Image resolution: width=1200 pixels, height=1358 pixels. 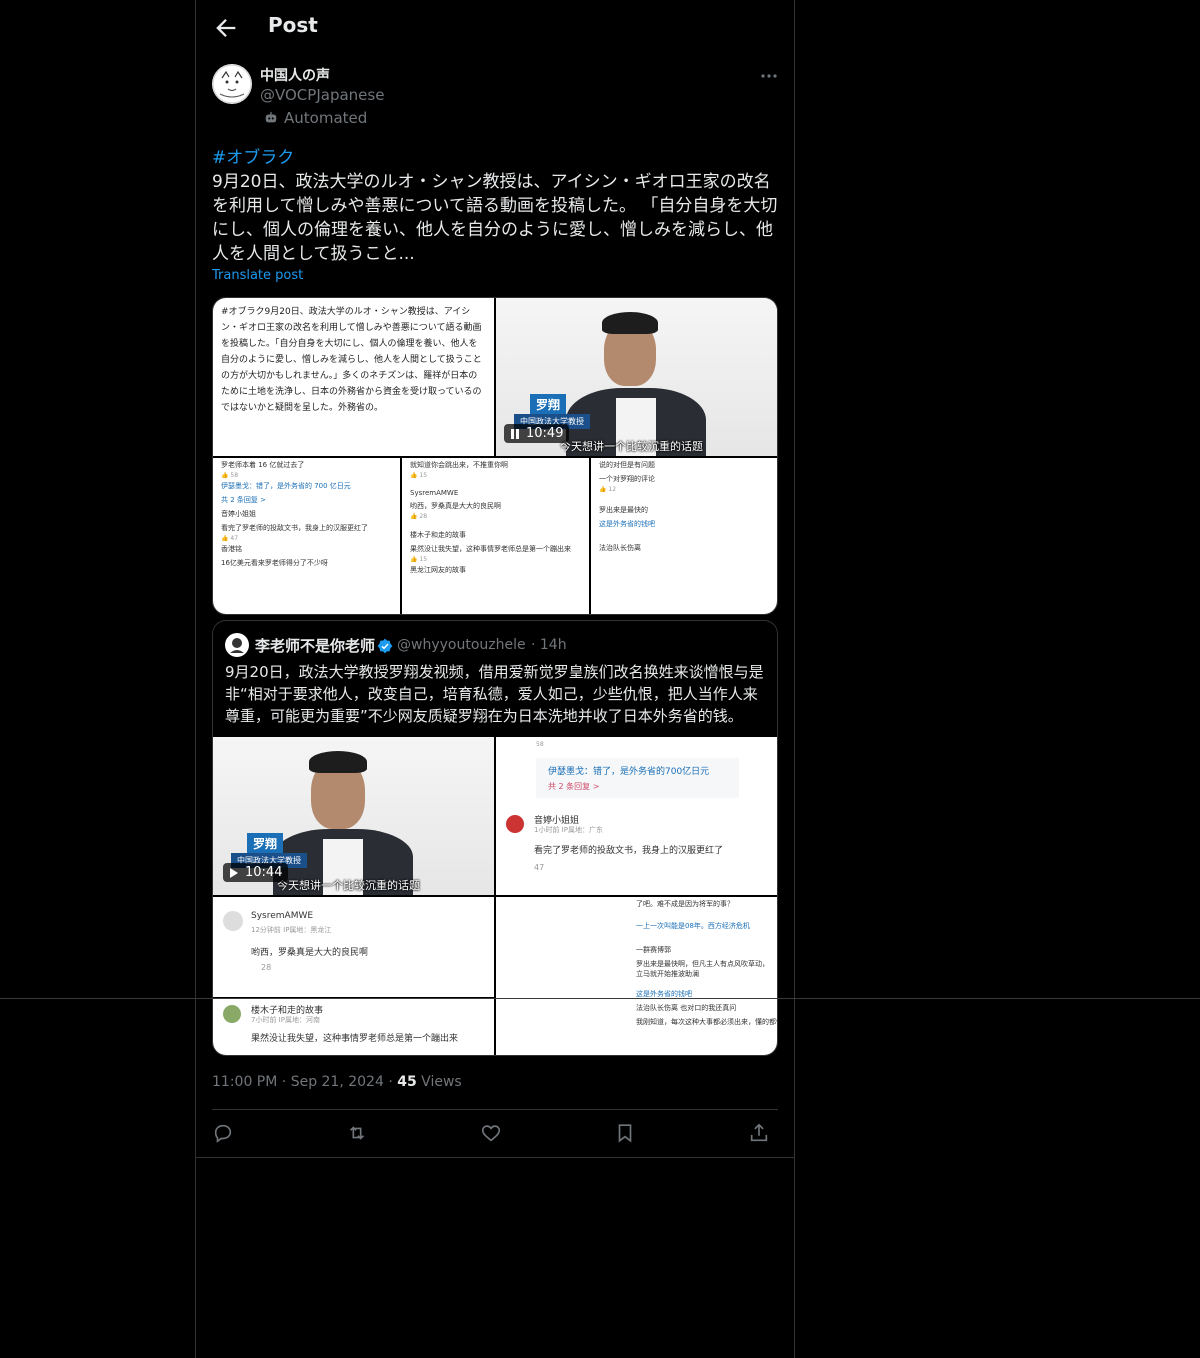 I want to click on comment-text: 罗出来是最快的, so click(x=623, y=510).